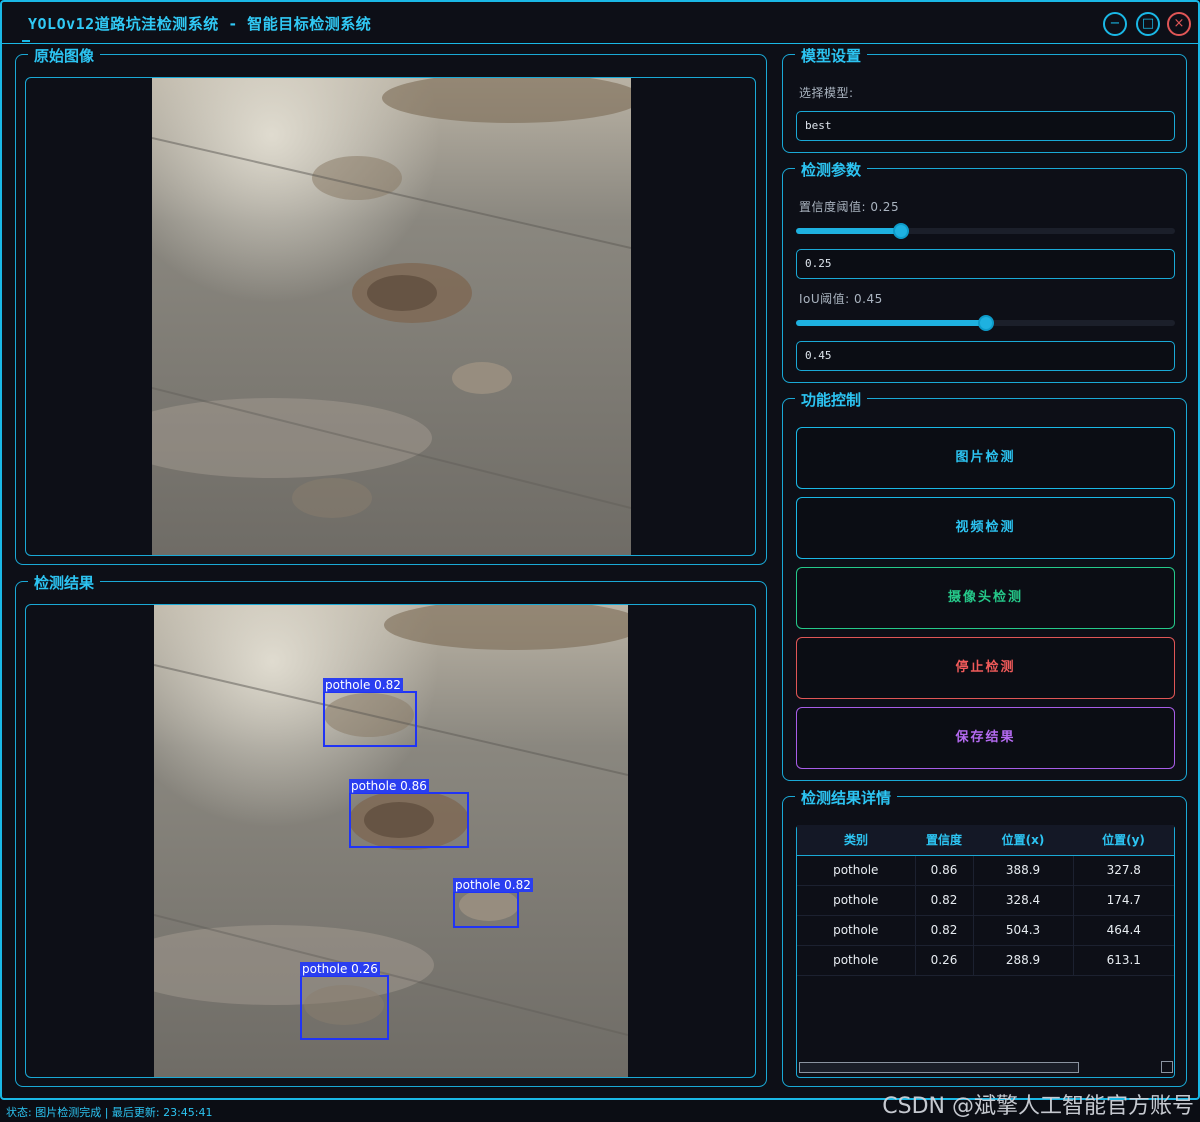  I want to click on window-title: YOLOv12道路坑洼检测系统 - 智能目标检测系统, so click(200, 24).